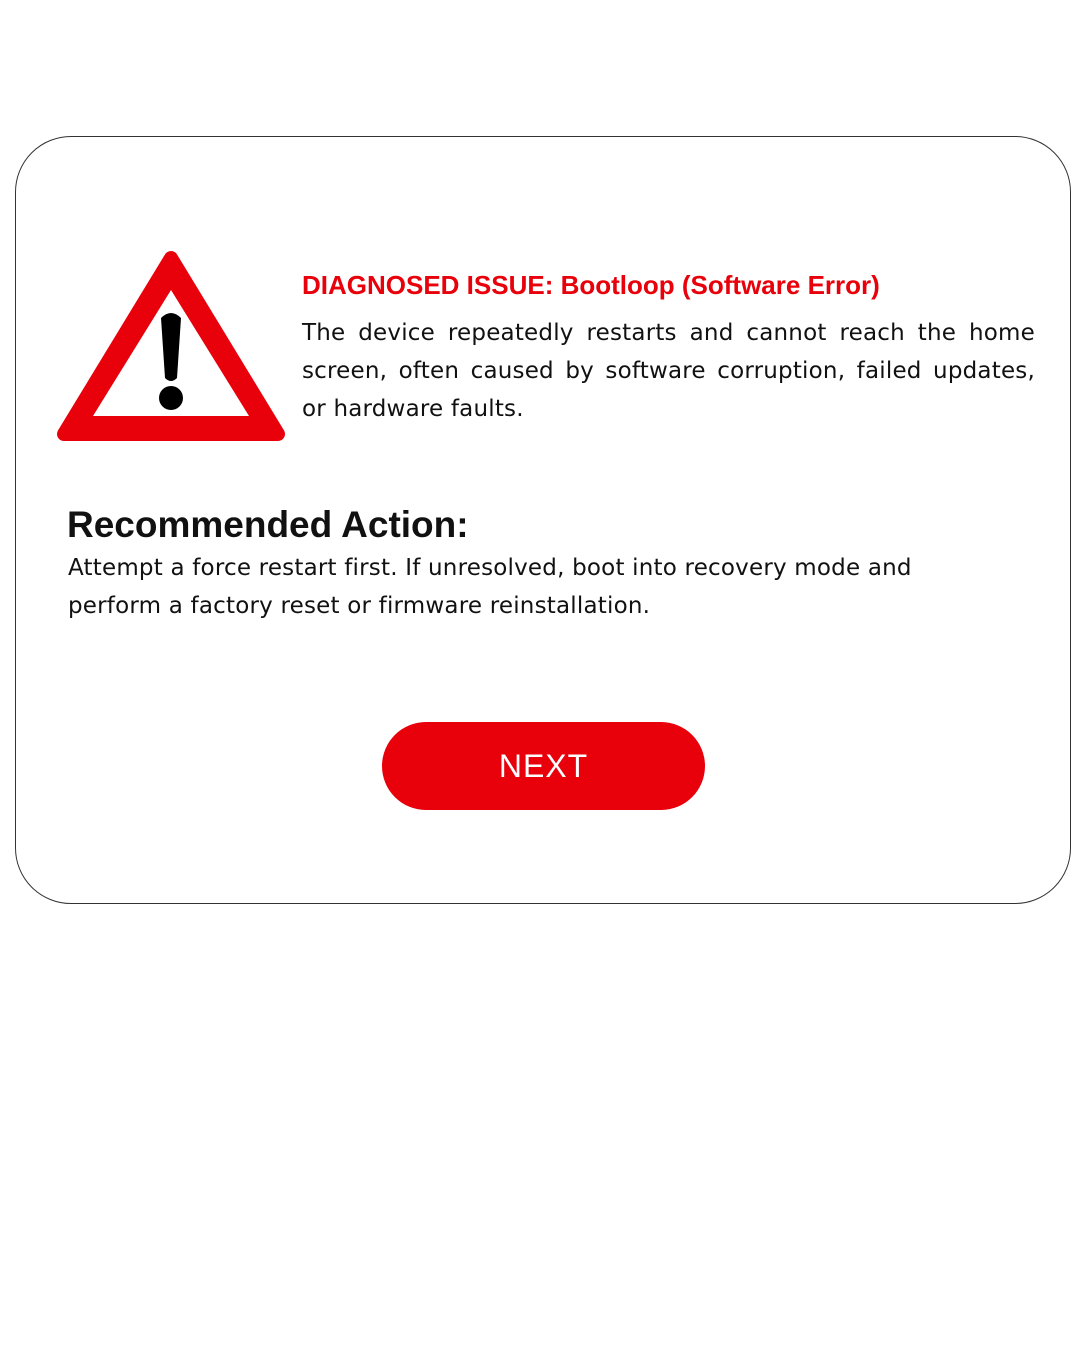 This screenshot has height=1350, width=1080. I want to click on next-button: NEXT, so click(543, 766).